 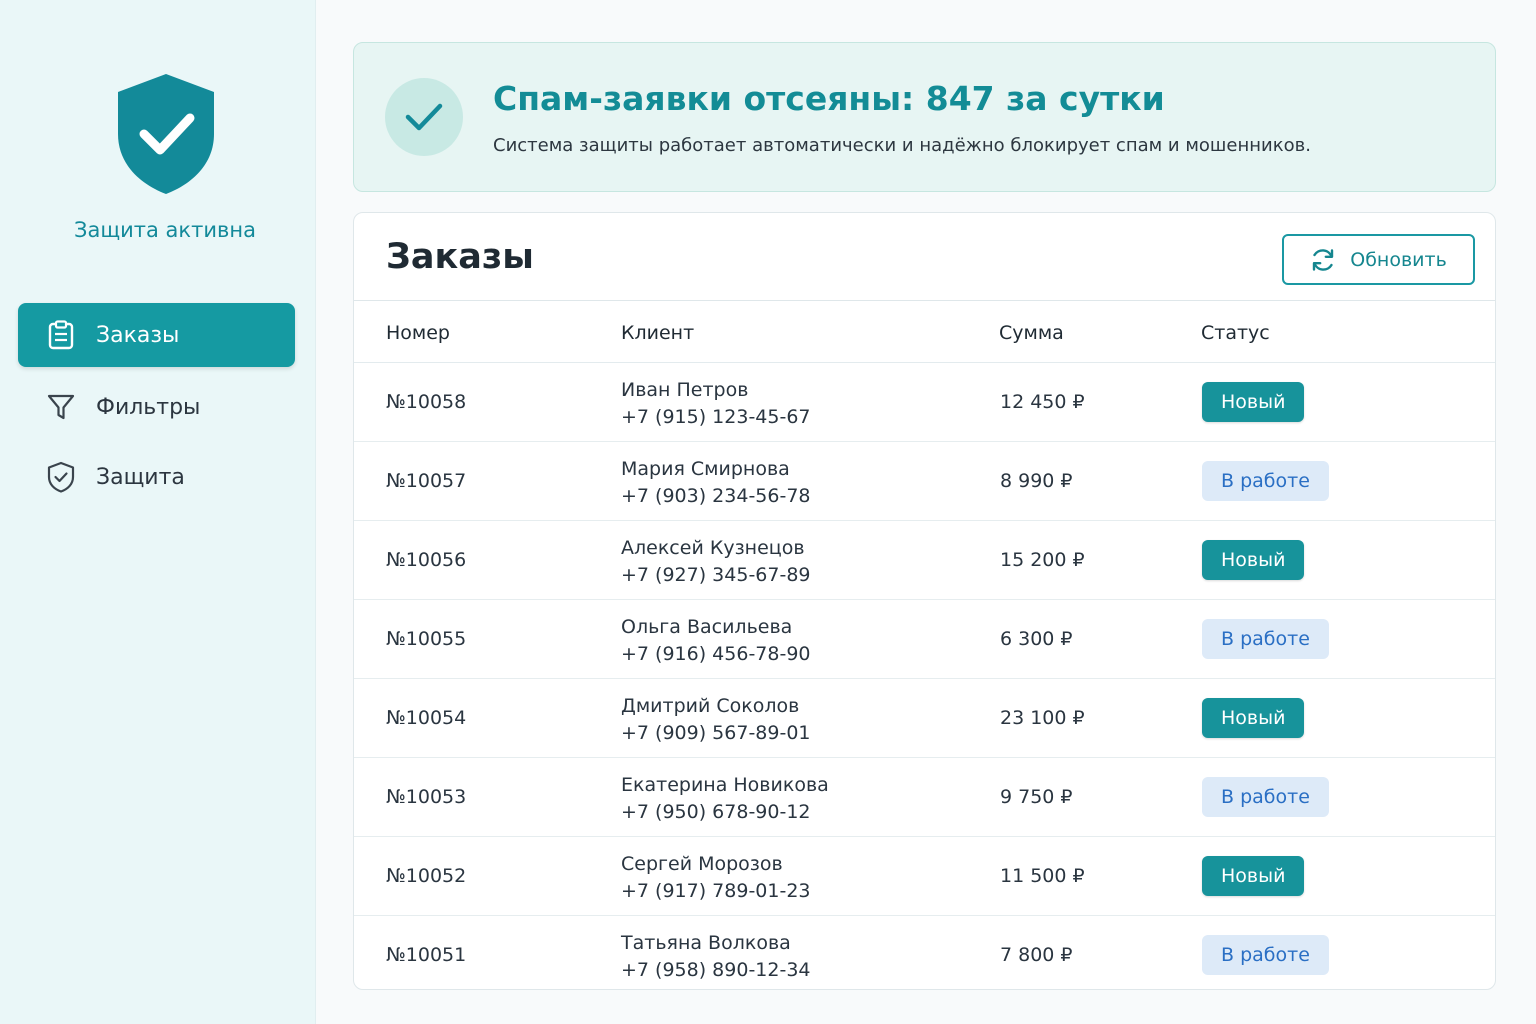 What do you see at coordinates (829, 98) in the screenshot?
I see `banner-title: Спам-заявки отсеяны: 847 за сутки` at bounding box center [829, 98].